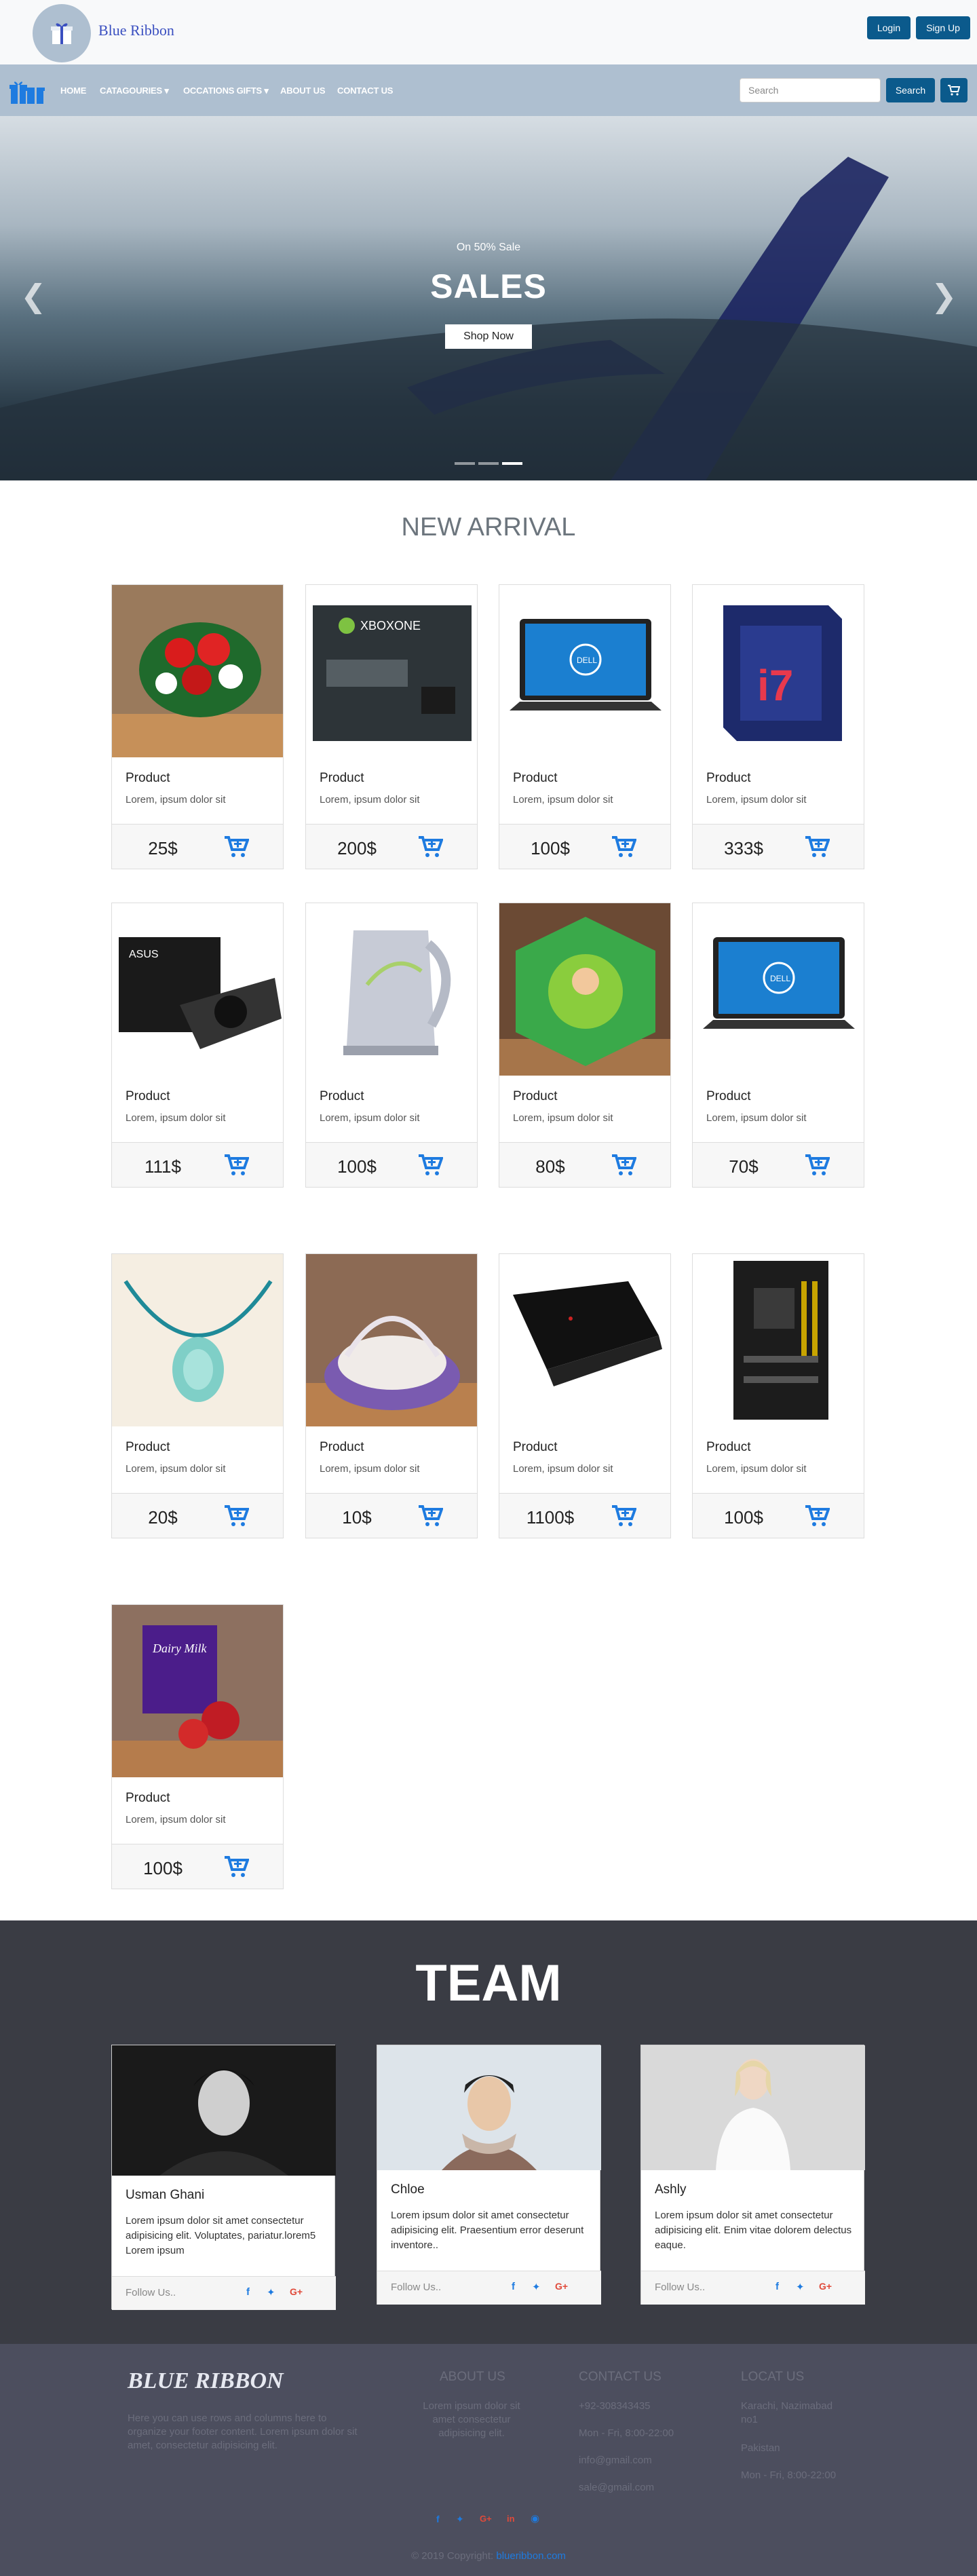 The width and height of the screenshot is (977, 2576). Describe the element at coordinates (943, 27) in the screenshot. I see `signup-button: Sign Up` at that location.